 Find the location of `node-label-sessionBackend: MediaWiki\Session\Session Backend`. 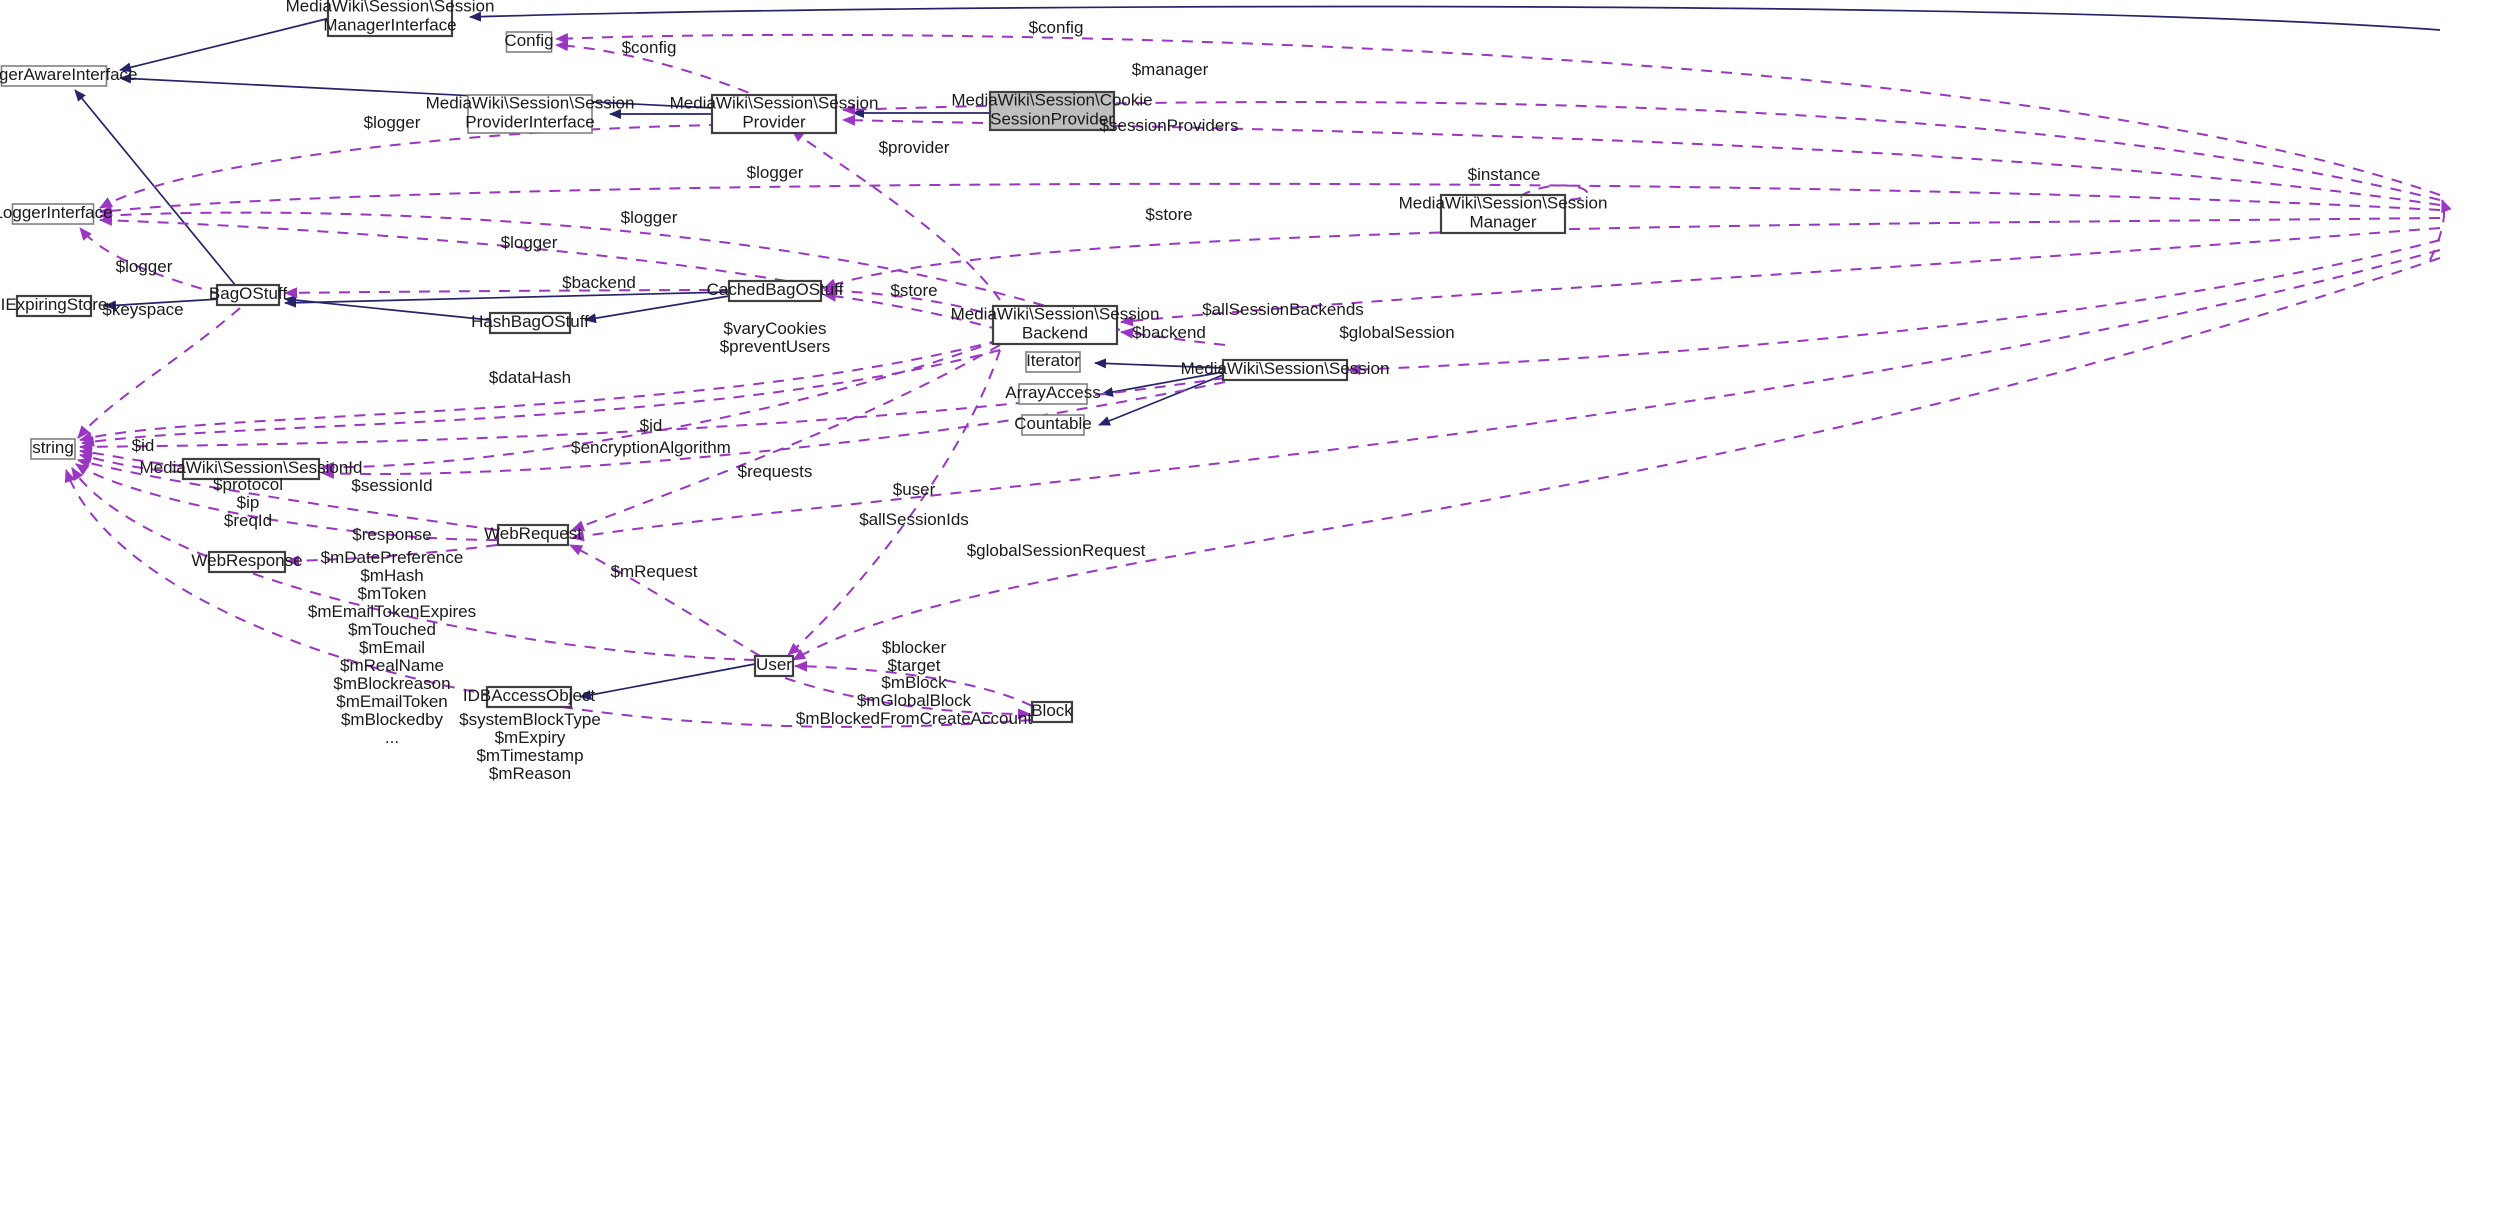

node-label-sessionBackend: MediaWiki\Session\Session Backend is located at coordinates (1055, 324).